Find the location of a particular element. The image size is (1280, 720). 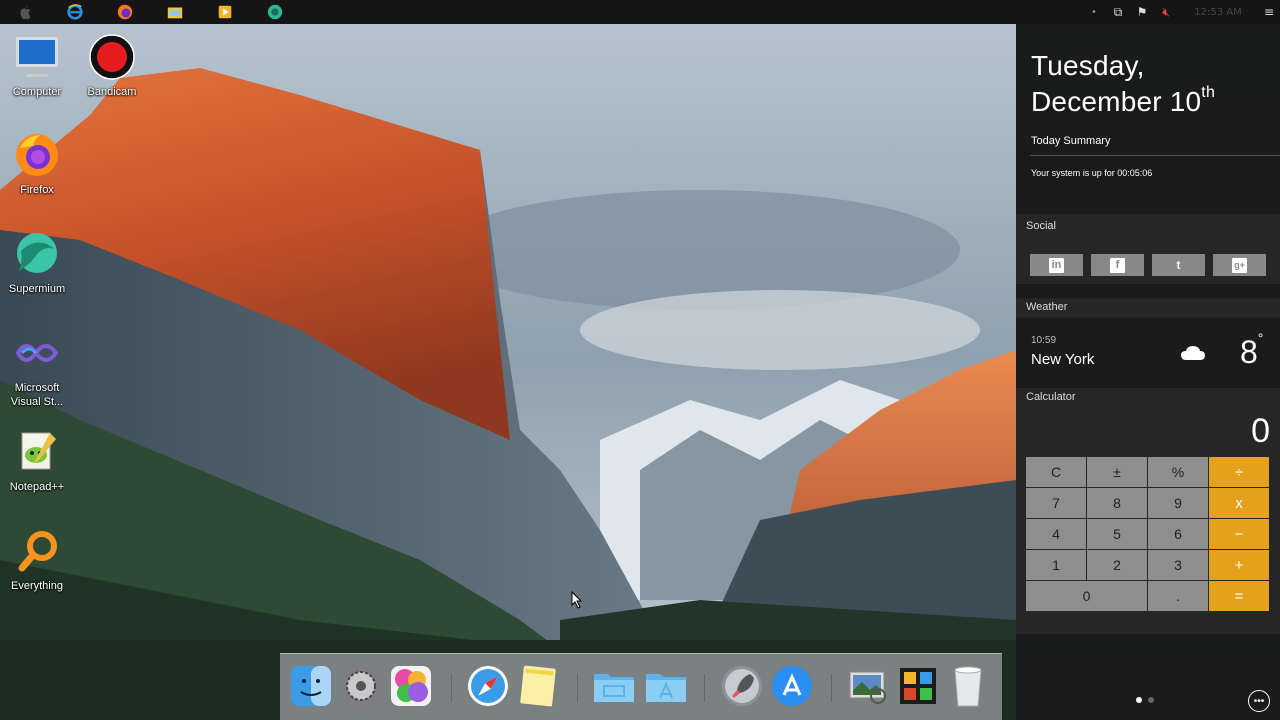

page-dot is located at coordinates (1151, 700).